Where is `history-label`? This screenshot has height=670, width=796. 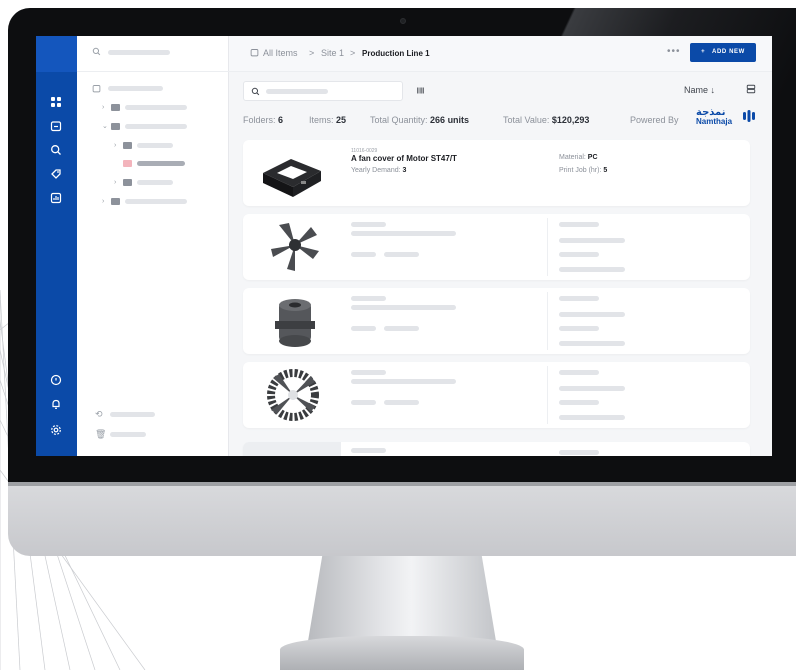 history-label is located at coordinates (132, 414).